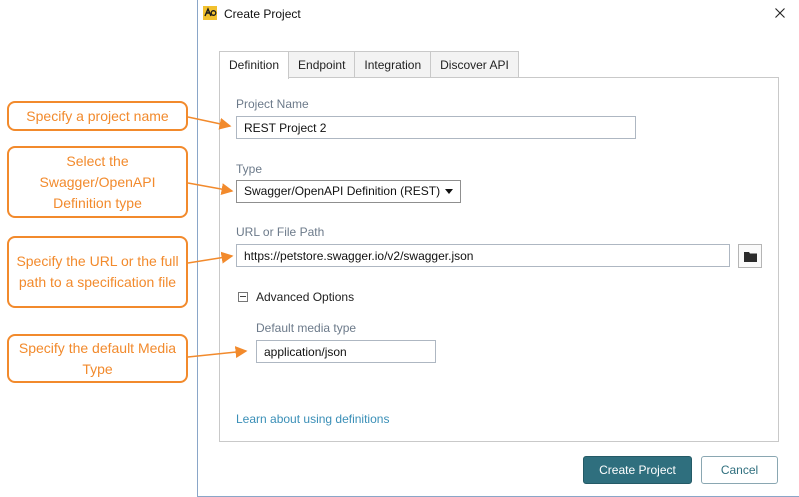 This screenshot has height=497, width=799. I want to click on advanced-options-label: Advanced Options, so click(305, 297).